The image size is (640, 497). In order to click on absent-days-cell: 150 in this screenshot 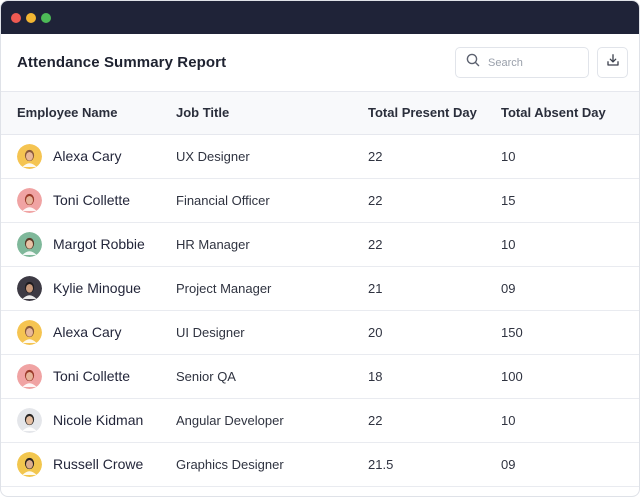, I will do `click(512, 332)`.